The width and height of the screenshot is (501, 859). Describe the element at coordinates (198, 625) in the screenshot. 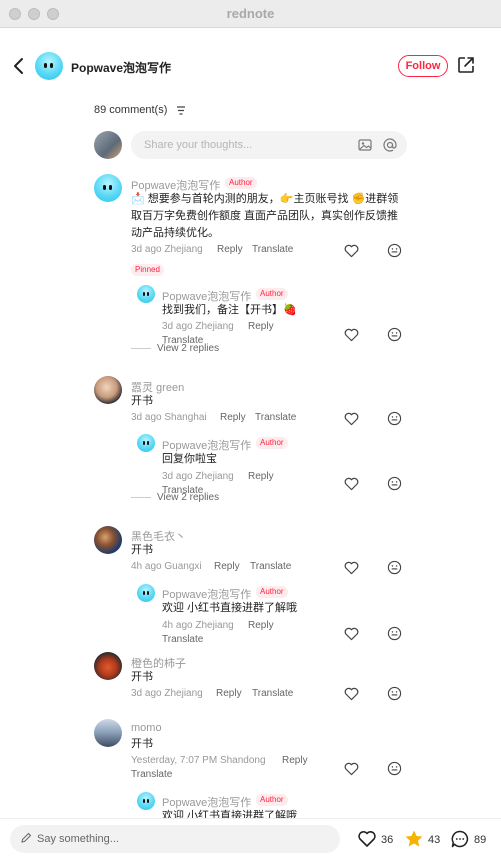

I see `reply-meta: 4h ago Zhejiang` at that location.